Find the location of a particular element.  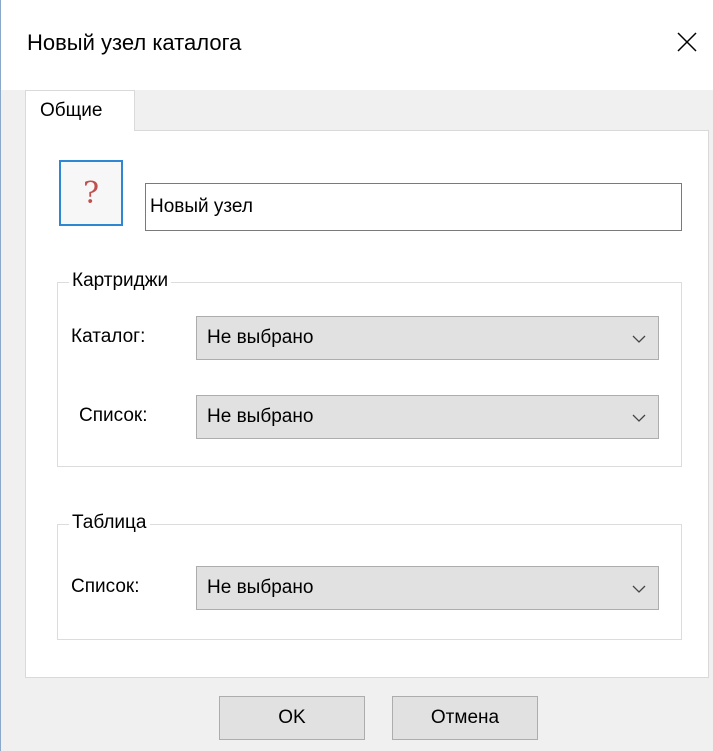

close-icon is located at coordinates (687, 42).